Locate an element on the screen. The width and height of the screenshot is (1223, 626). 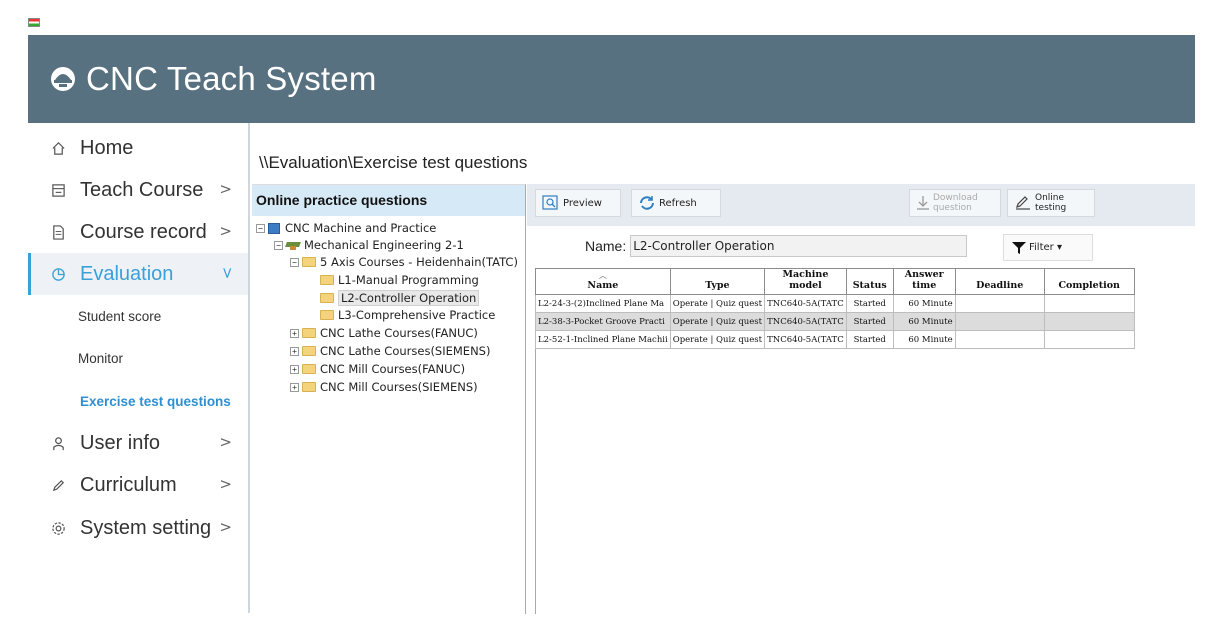
tree-node-5-axis-courses: − 5 Axis Courses - Heidenhain(TATC) is located at coordinates (404, 262).